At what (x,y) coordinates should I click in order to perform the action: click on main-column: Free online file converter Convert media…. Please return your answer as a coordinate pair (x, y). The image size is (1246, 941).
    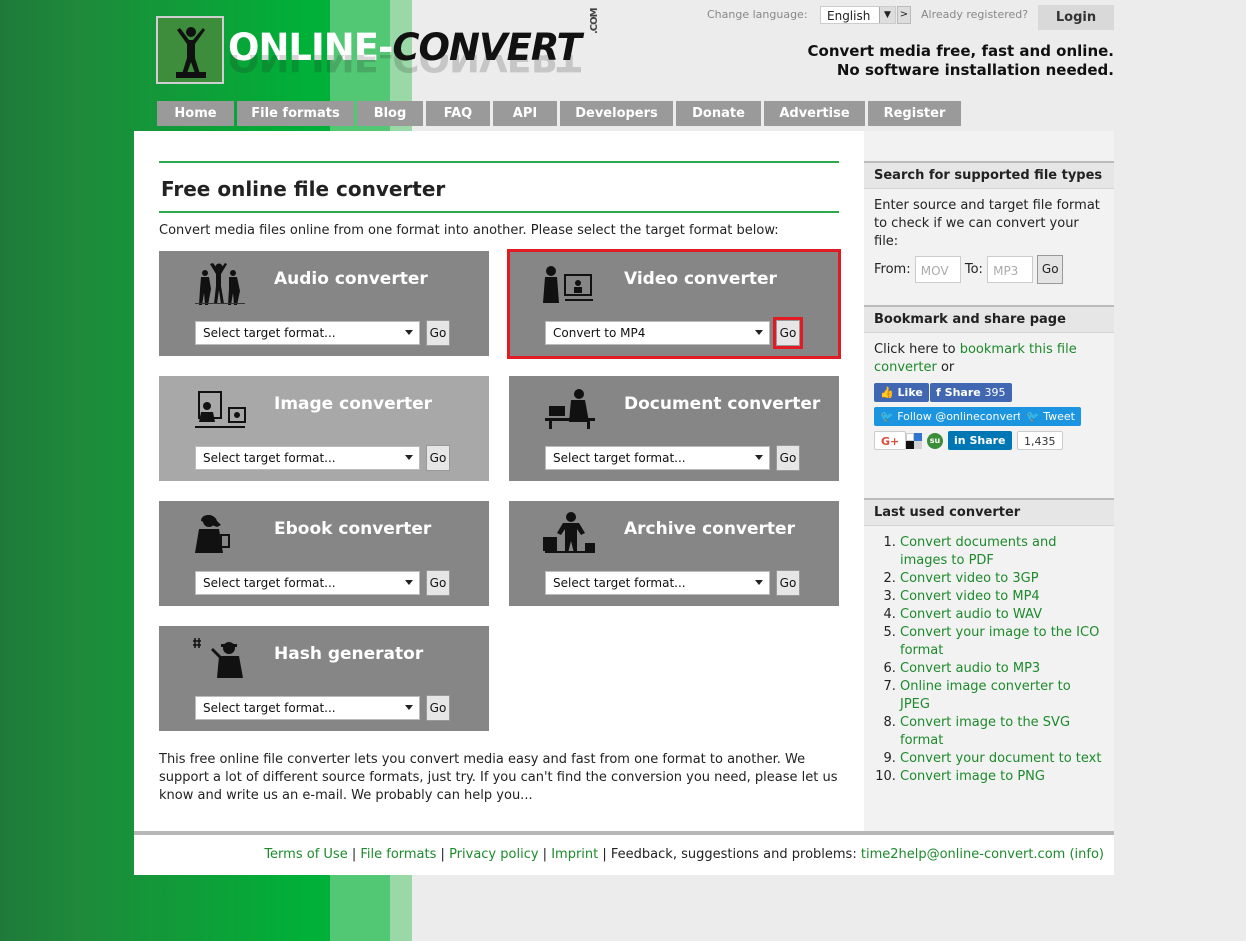
    Looking at the image, I should click on (499, 199).